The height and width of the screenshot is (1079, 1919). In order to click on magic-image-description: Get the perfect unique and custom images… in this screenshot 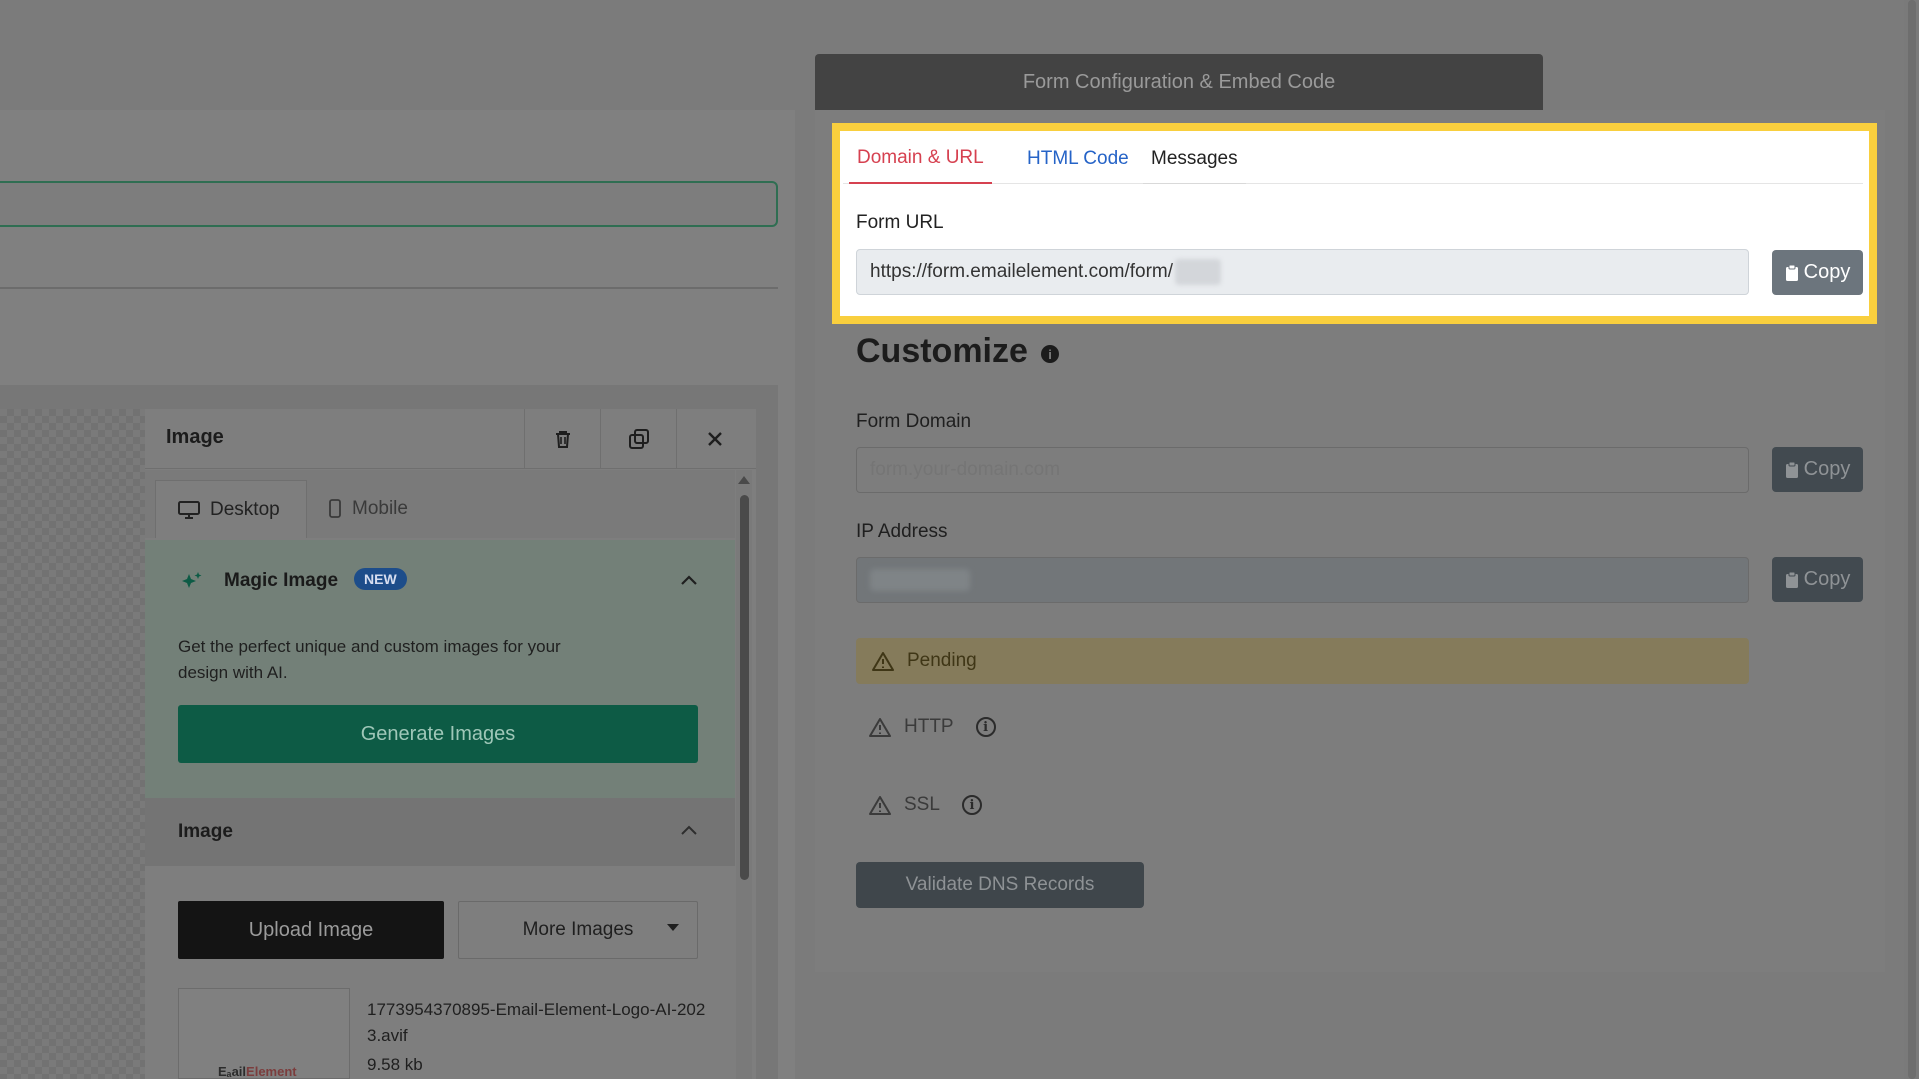, I will do `click(369, 659)`.